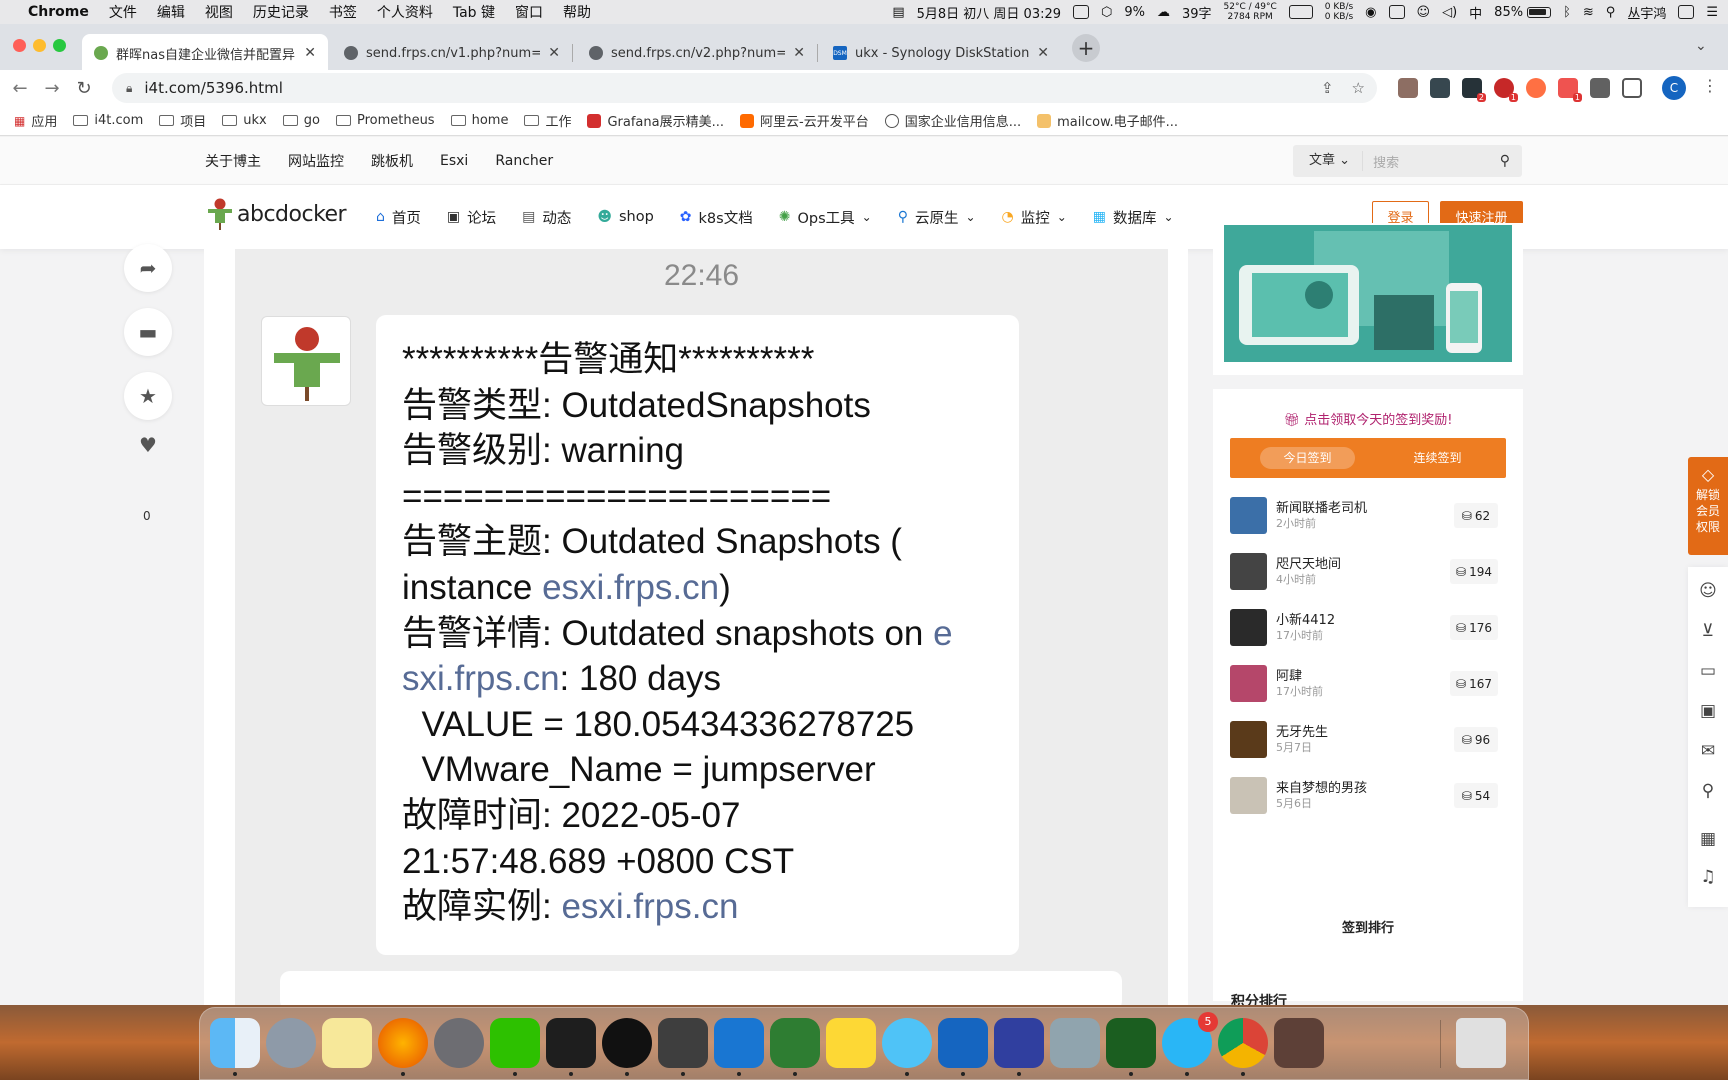 This screenshot has height=1080, width=1728. I want to click on bookmark-projects: 项目, so click(182, 120).